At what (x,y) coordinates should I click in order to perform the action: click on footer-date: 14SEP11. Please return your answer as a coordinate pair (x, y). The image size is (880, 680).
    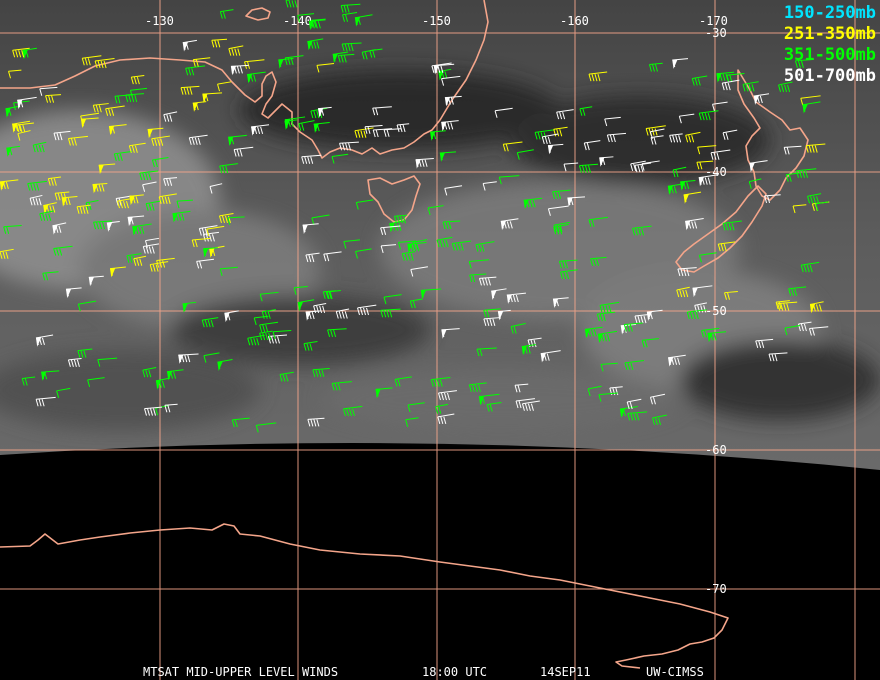
    Looking at the image, I should click on (565, 672).